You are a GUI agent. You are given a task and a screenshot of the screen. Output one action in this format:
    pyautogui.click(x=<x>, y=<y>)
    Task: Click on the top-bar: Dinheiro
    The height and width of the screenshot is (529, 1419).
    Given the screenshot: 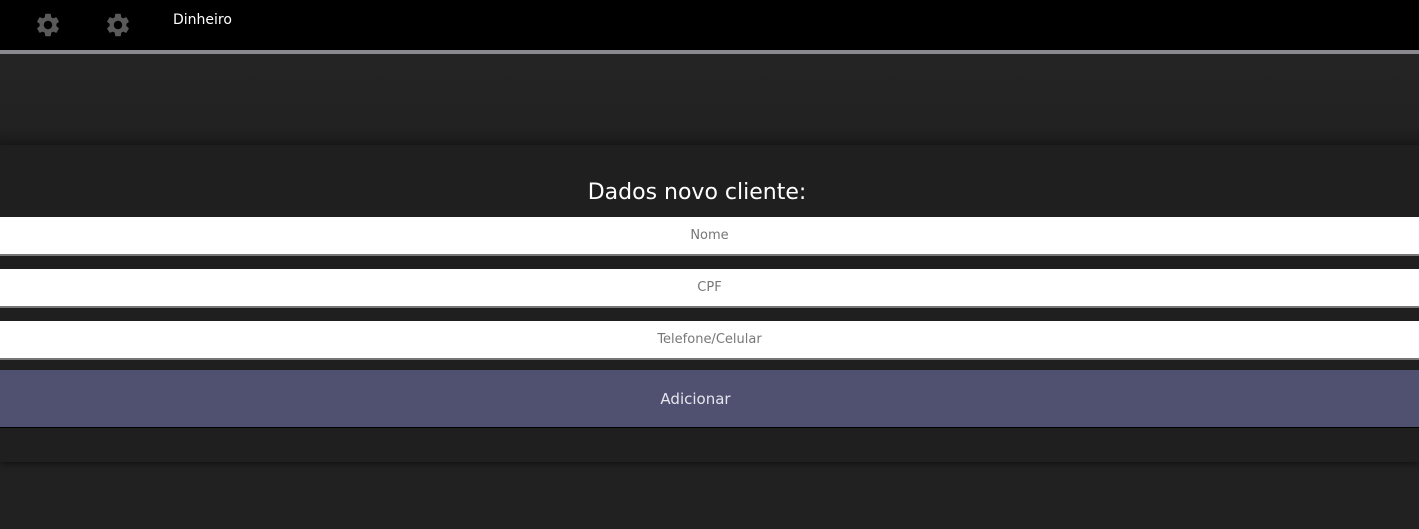 What is the action you would take?
    pyautogui.click(x=709, y=25)
    